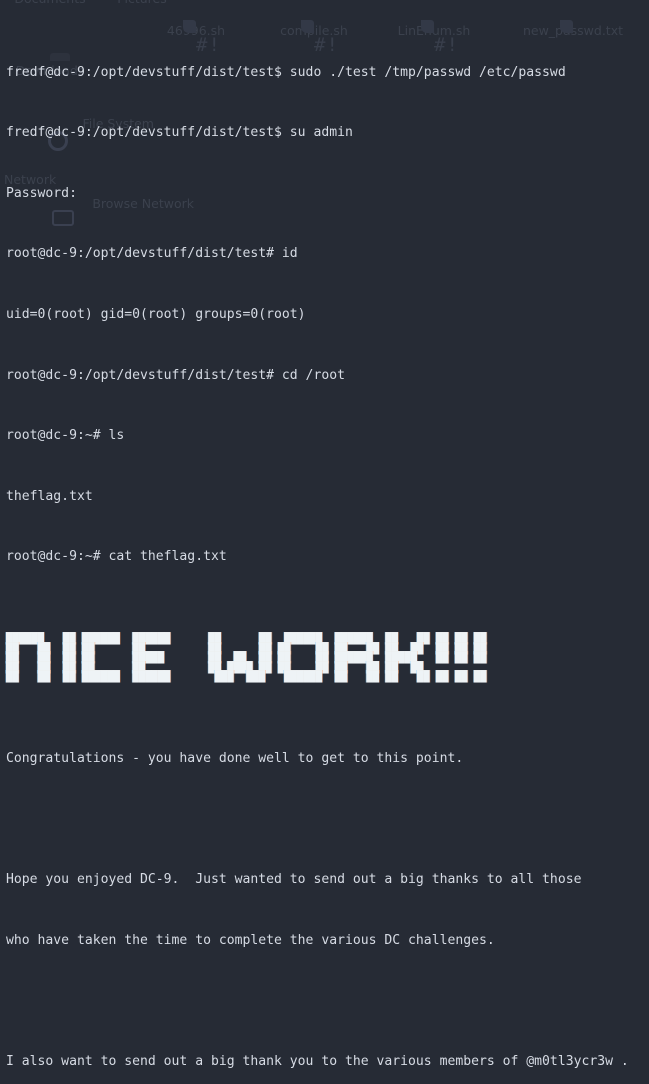 The image size is (649, 1084). I want to click on terminal-line: root@dc-9:~# ls, so click(65, 436).